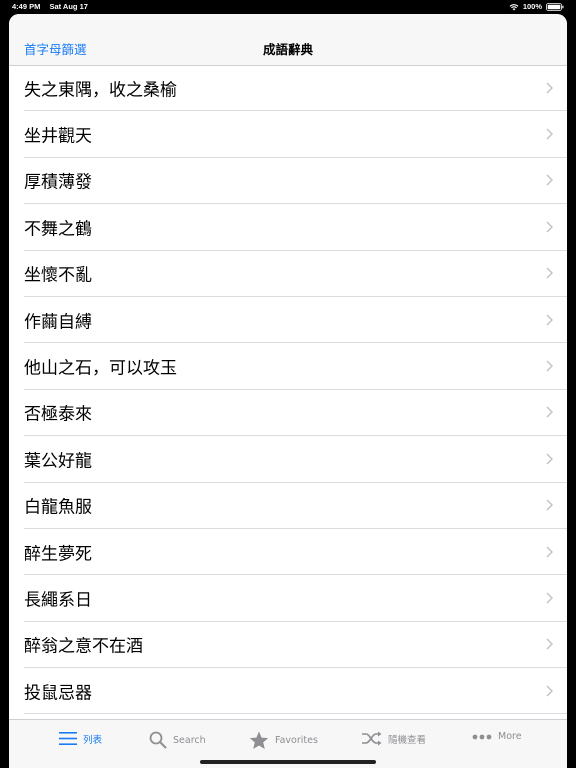  I want to click on list-item-label: 投鼠忌器, so click(58, 693).